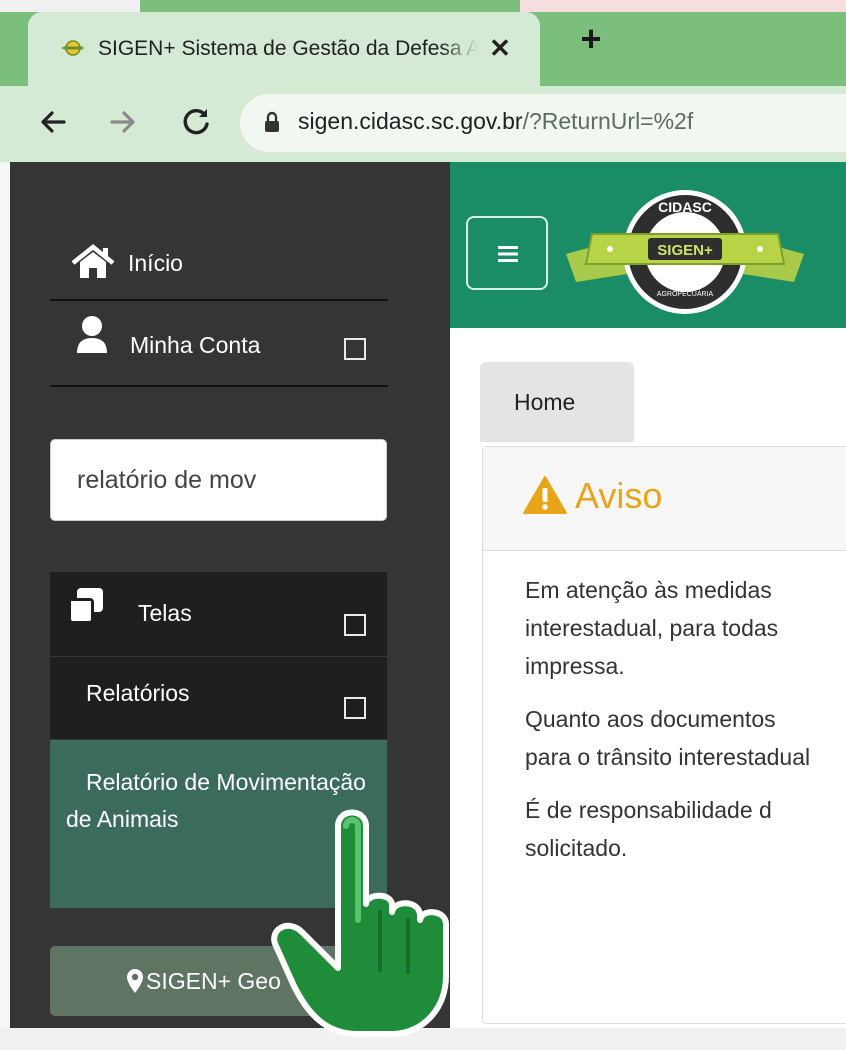 This screenshot has width=846, height=1050. What do you see at coordinates (360, 923) in the screenshot?
I see `hand-pointer-icon` at bounding box center [360, 923].